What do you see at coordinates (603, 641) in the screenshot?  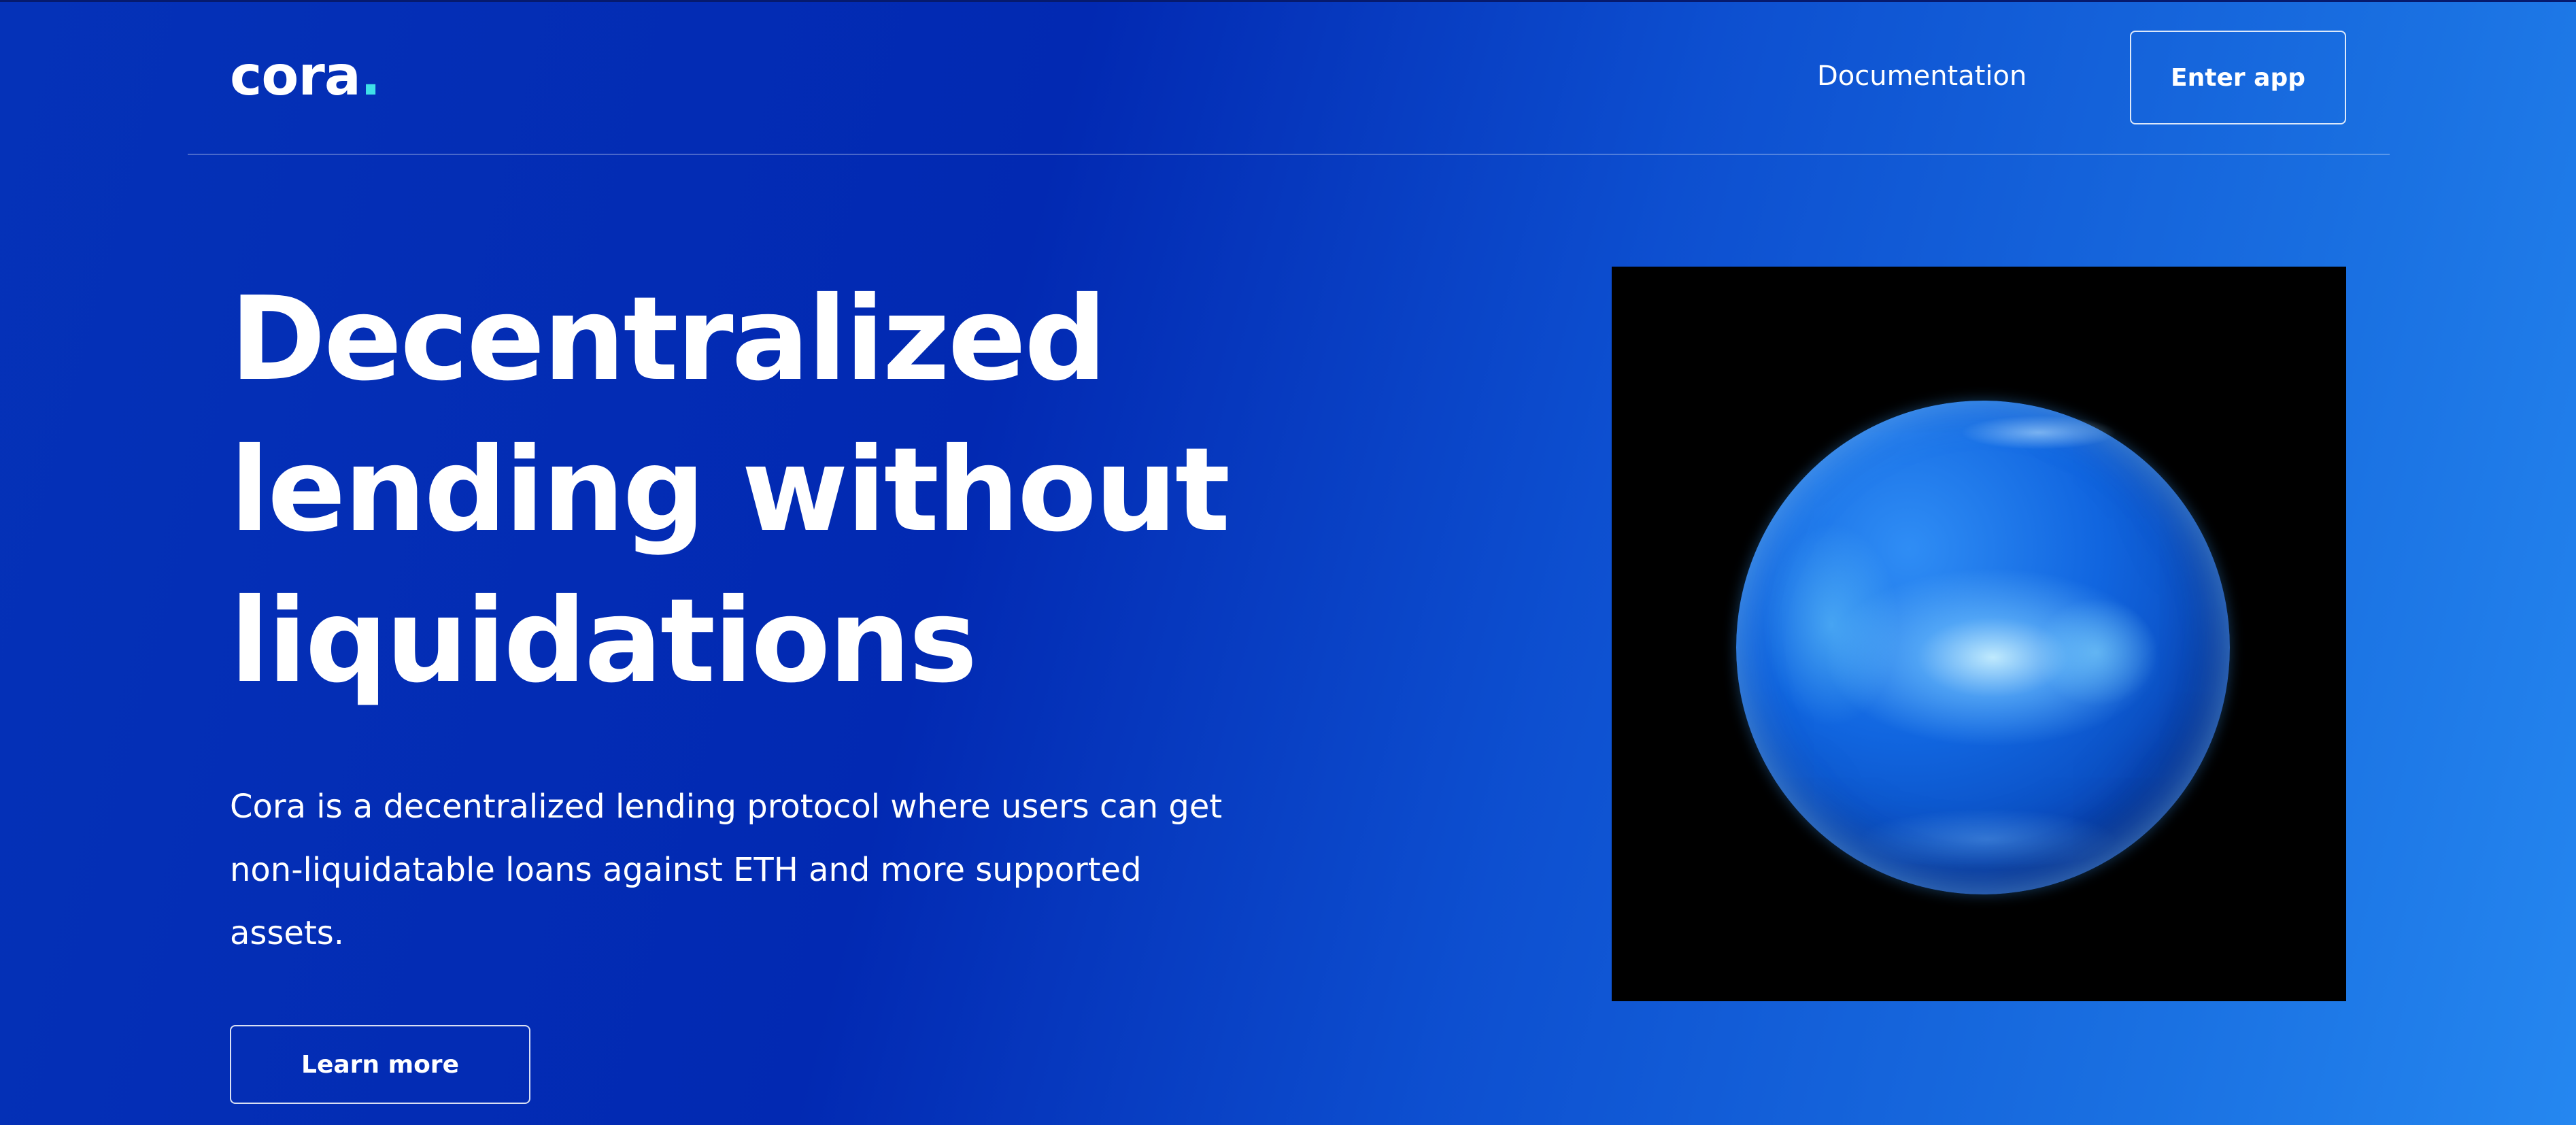 I see `headline-line-3: liquidations` at bounding box center [603, 641].